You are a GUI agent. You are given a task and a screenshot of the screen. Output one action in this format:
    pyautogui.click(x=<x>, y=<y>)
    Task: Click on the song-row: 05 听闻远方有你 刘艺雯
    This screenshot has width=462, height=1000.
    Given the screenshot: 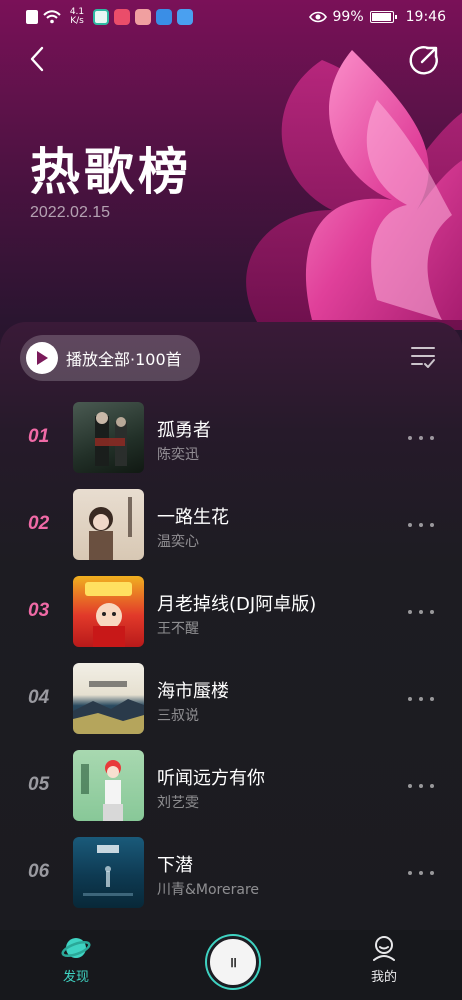 What is the action you would take?
    pyautogui.click(x=231, y=793)
    